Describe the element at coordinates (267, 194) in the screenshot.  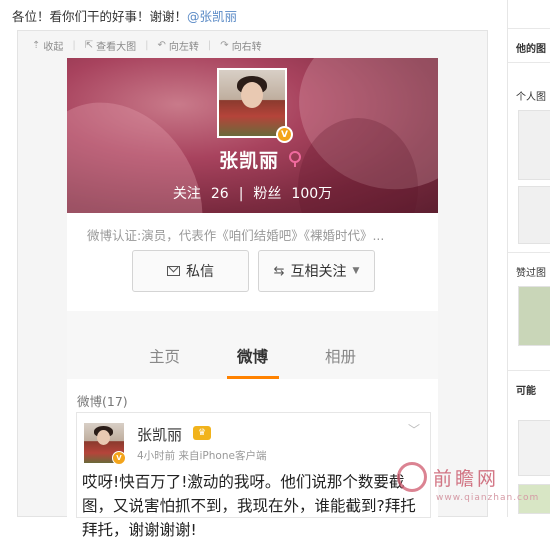
I see `followers-label: 粉丝` at that location.